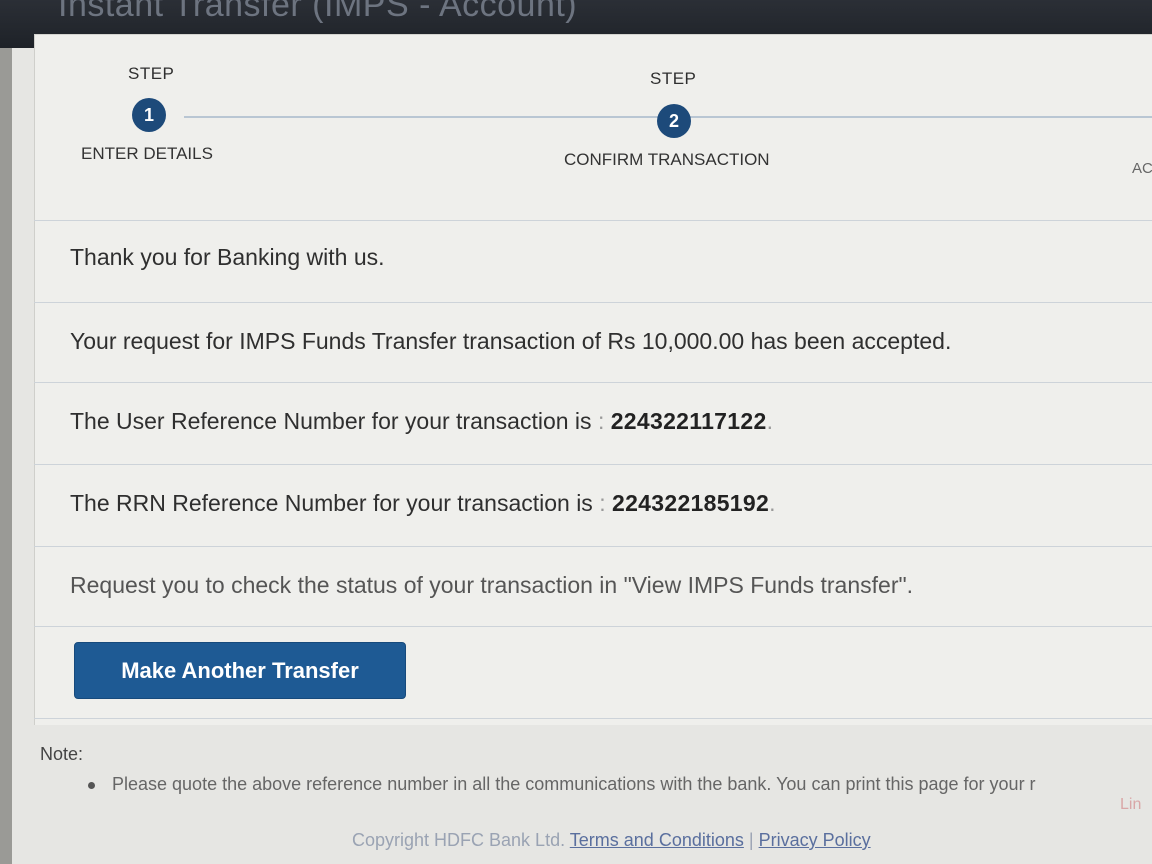 This screenshot has height=864, width=1152. Describe the element at coordinates (673, 78) in the screenshot. I see `step-2-label: STEP` at that location.